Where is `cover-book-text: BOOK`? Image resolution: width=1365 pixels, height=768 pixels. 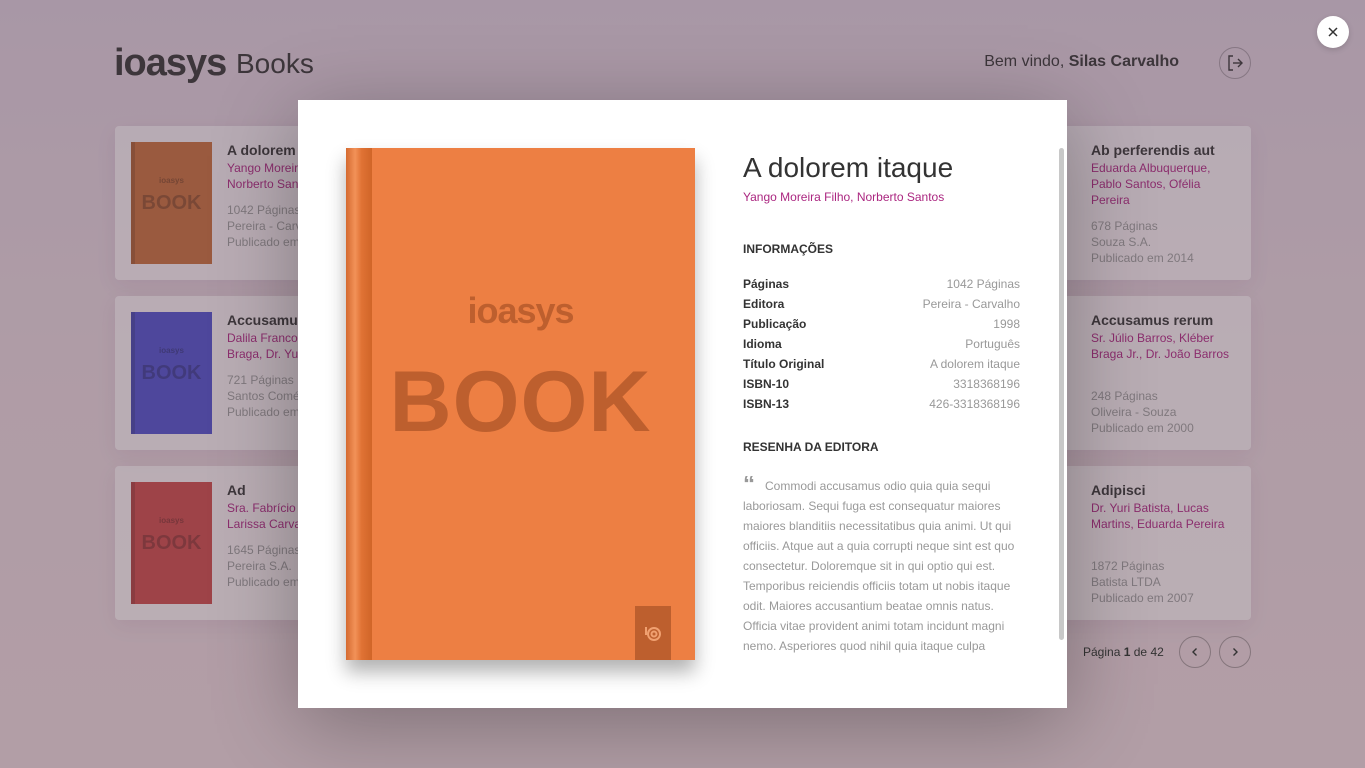 cover-book-text: BOOK is located at coordinates (520, 402).